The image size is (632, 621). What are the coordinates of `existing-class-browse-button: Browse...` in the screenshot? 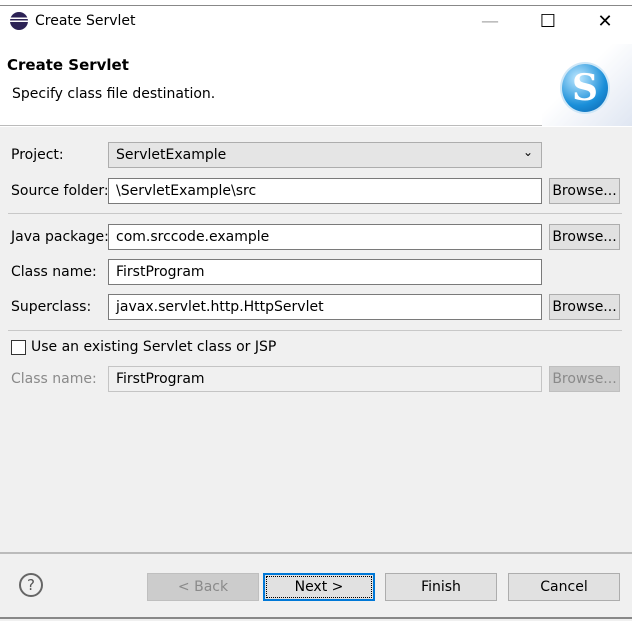 It's located at (584, 379).